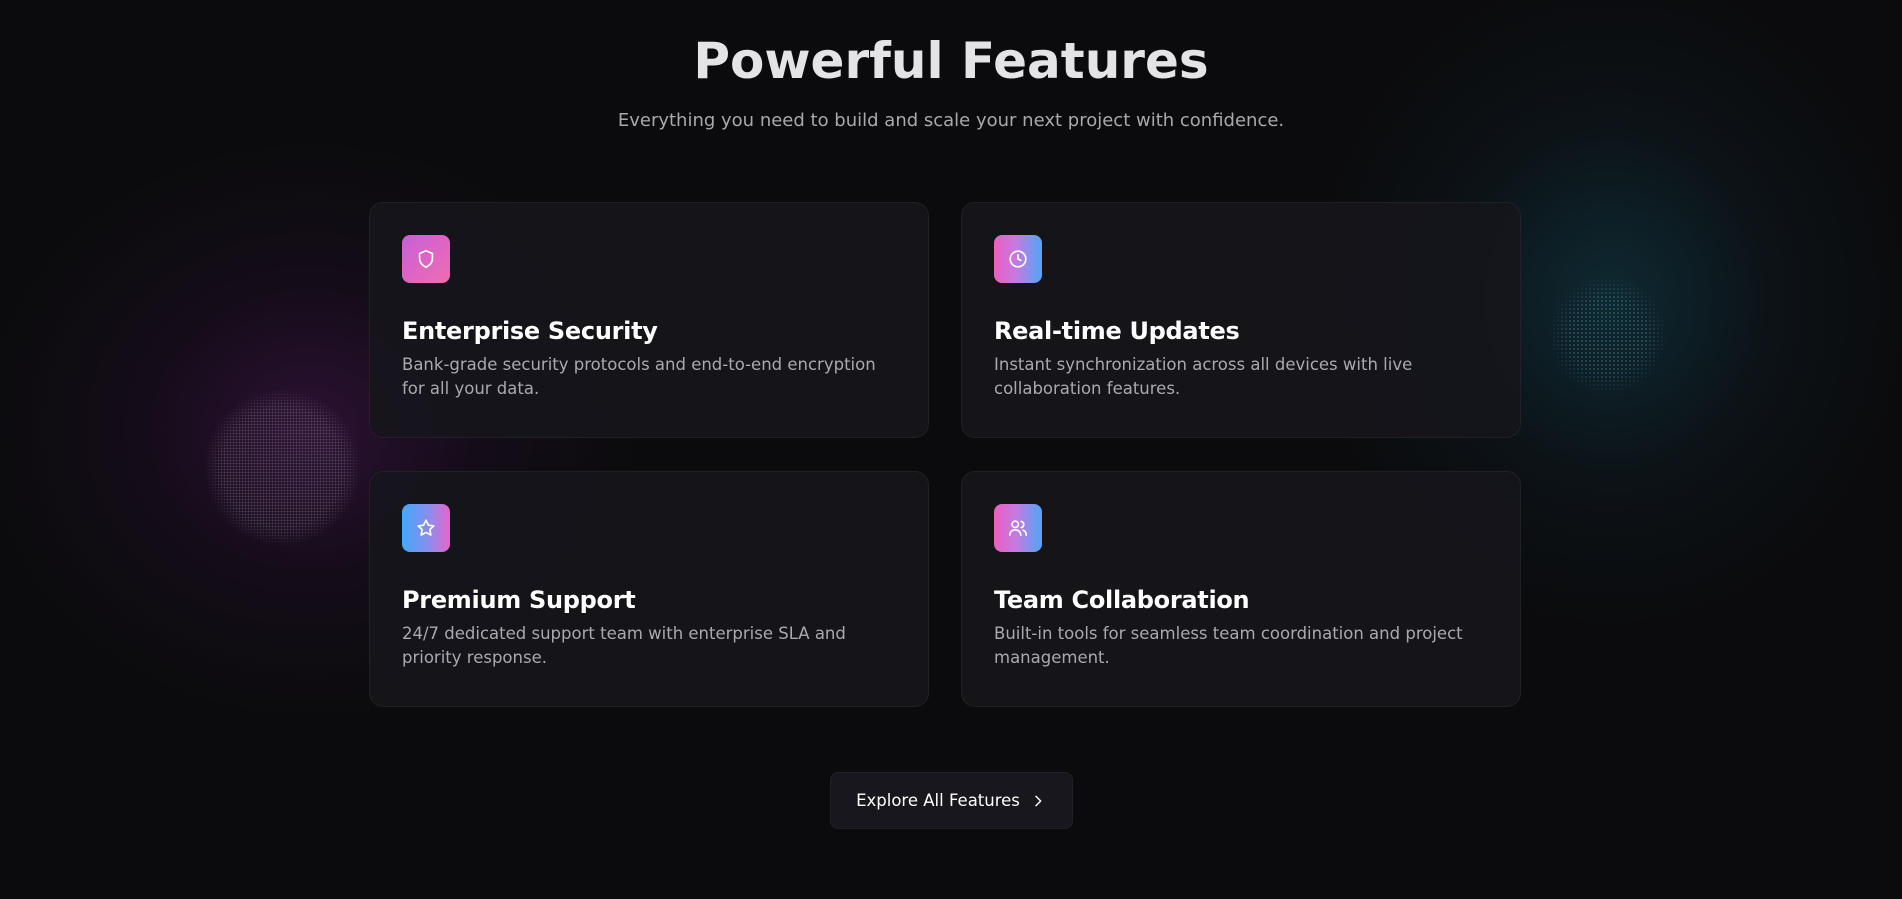  Describe the element at coordinates (1117, 331) in the screenshot. I see `feature-title: Real-time Updates` at that location.